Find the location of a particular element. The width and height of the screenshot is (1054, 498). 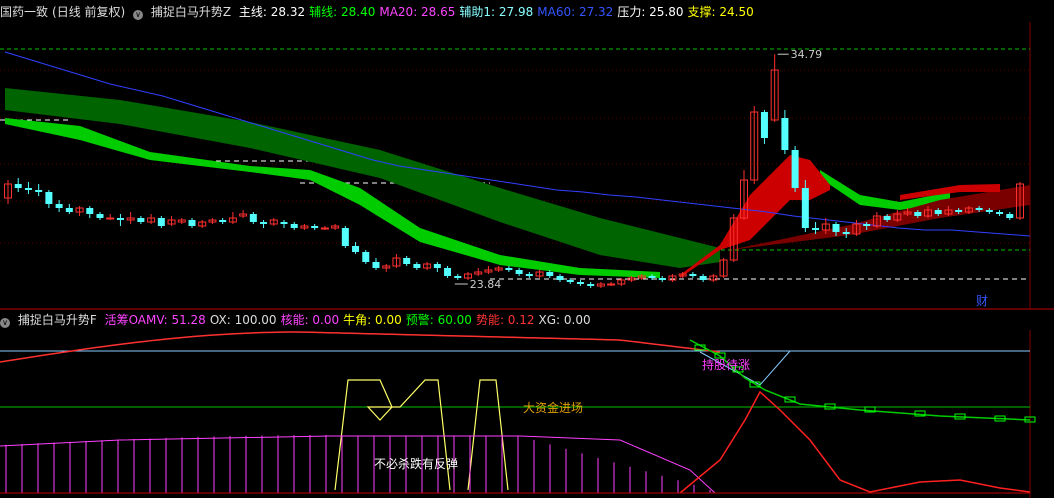

high-price-label: 34.79 is located at coordinates (807, 54).